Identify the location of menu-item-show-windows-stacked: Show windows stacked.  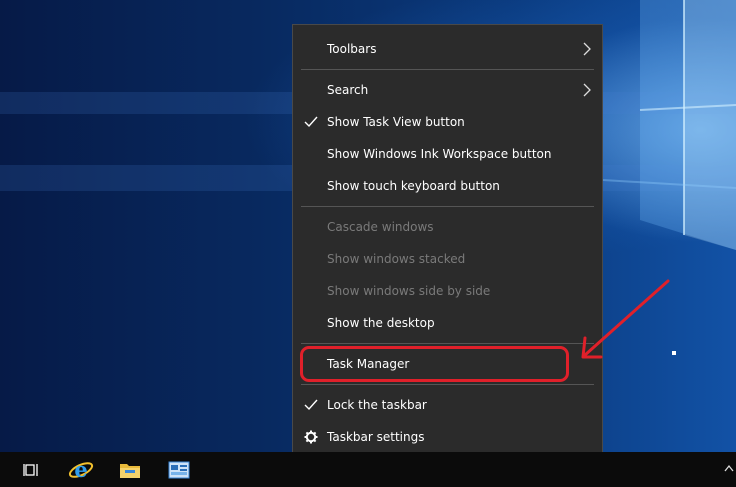
(447, 259).